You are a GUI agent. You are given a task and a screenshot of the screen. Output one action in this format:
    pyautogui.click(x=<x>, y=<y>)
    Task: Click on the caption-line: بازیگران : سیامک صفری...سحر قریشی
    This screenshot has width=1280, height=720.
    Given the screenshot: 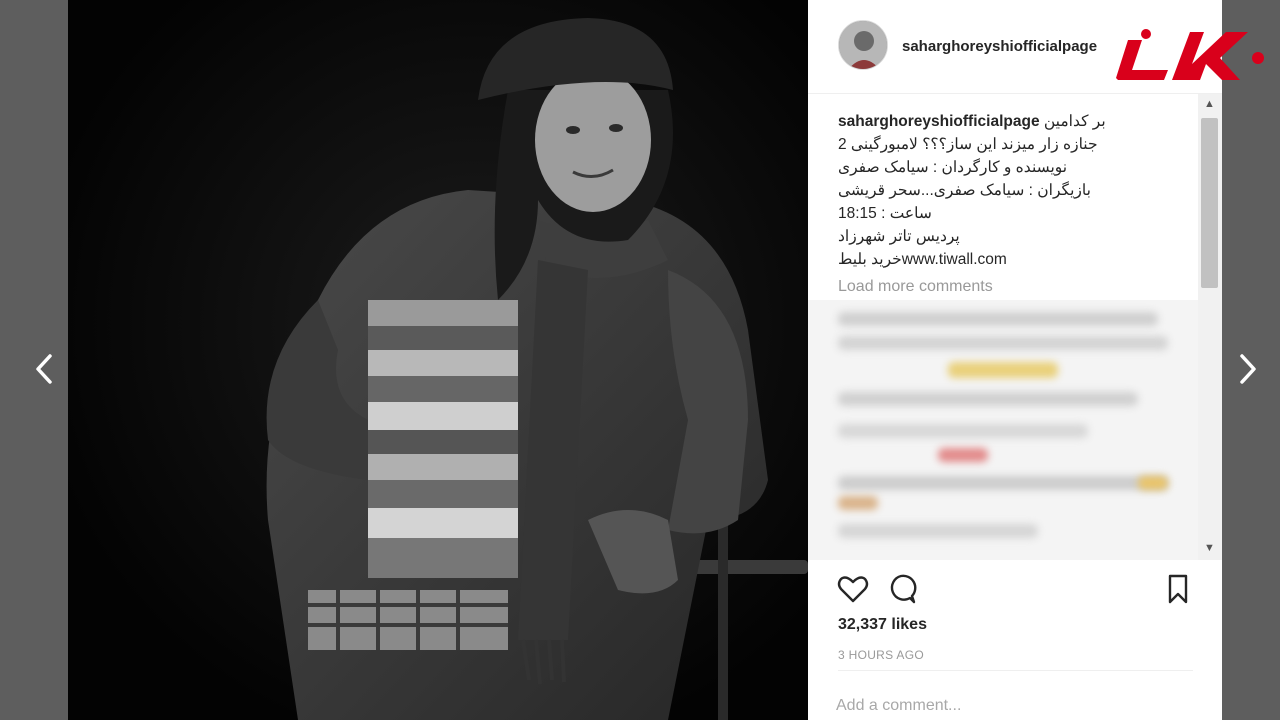 What is the action you would take?
    pyautogui.click(x=964, y=190)
    